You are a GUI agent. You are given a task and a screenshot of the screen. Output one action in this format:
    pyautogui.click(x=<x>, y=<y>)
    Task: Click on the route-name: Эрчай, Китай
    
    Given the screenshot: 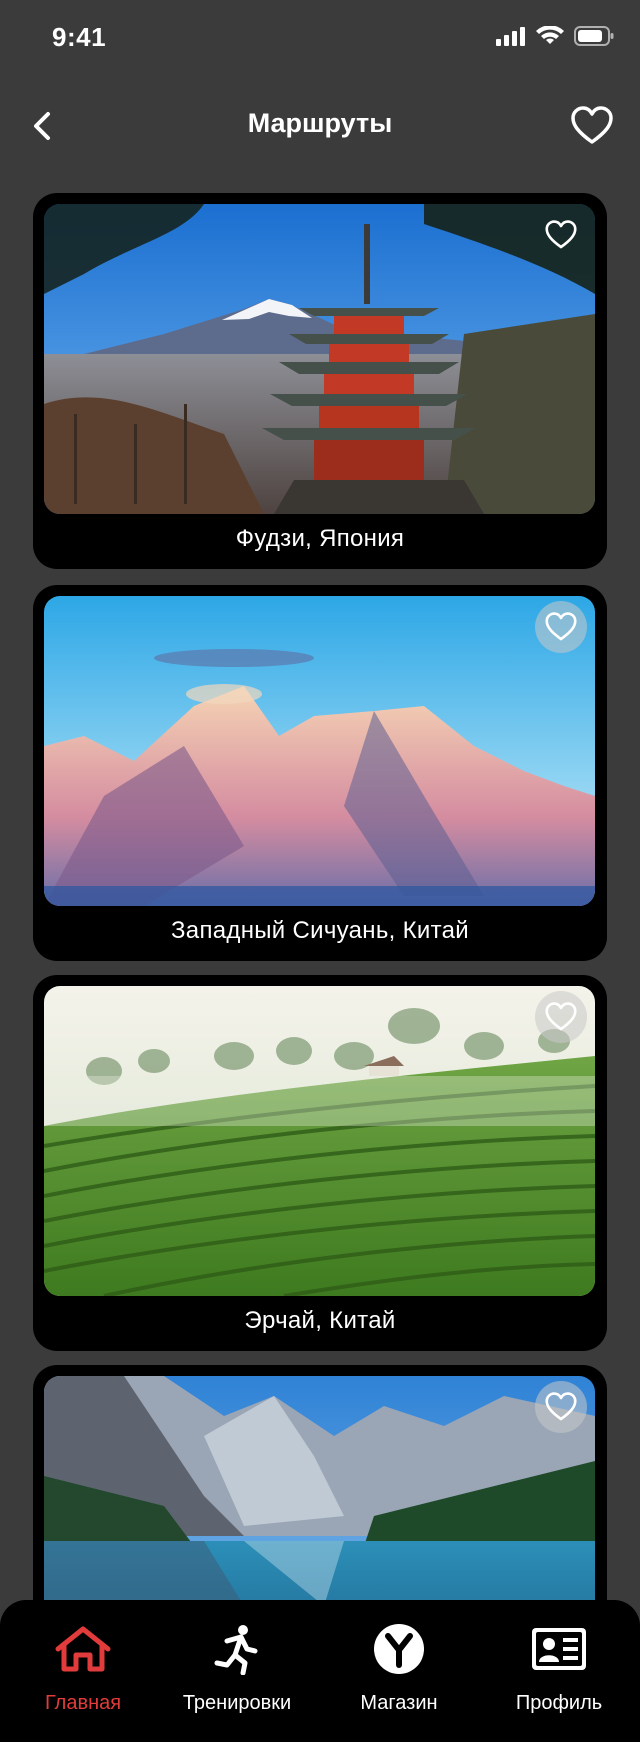 What is the action you would take?
    pyautogui.click(x=320, y=1320)
    